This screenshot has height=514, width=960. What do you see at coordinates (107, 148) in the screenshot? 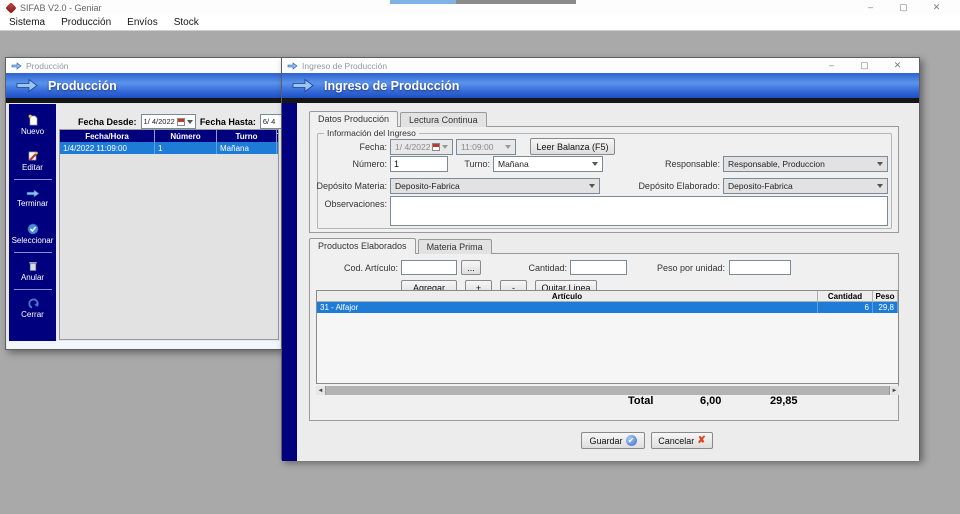
I see `cell-fecha: 1/4/2022 11:09:00` at bounding box center [107, 148].